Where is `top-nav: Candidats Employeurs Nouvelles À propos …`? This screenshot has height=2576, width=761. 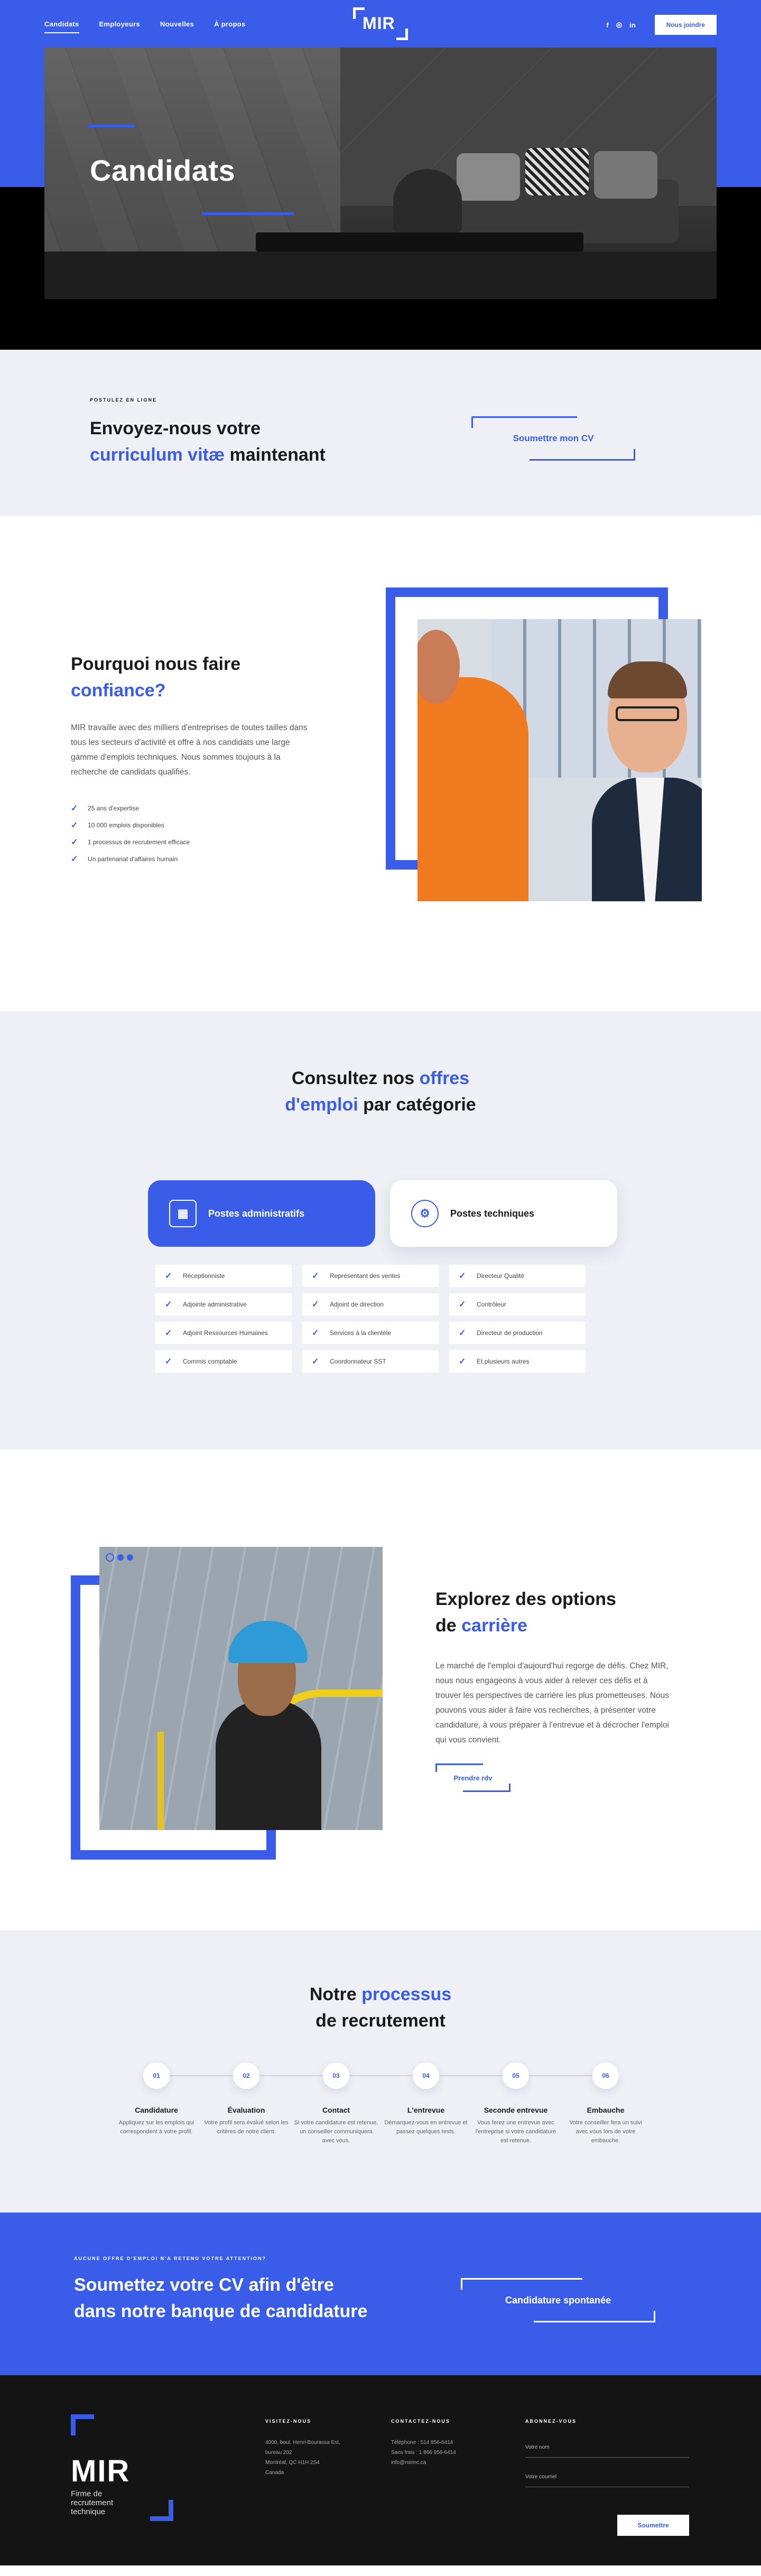
top-nav: Candidats Employeurs Nouvelles À propos … is located at coordinates (380, 24).